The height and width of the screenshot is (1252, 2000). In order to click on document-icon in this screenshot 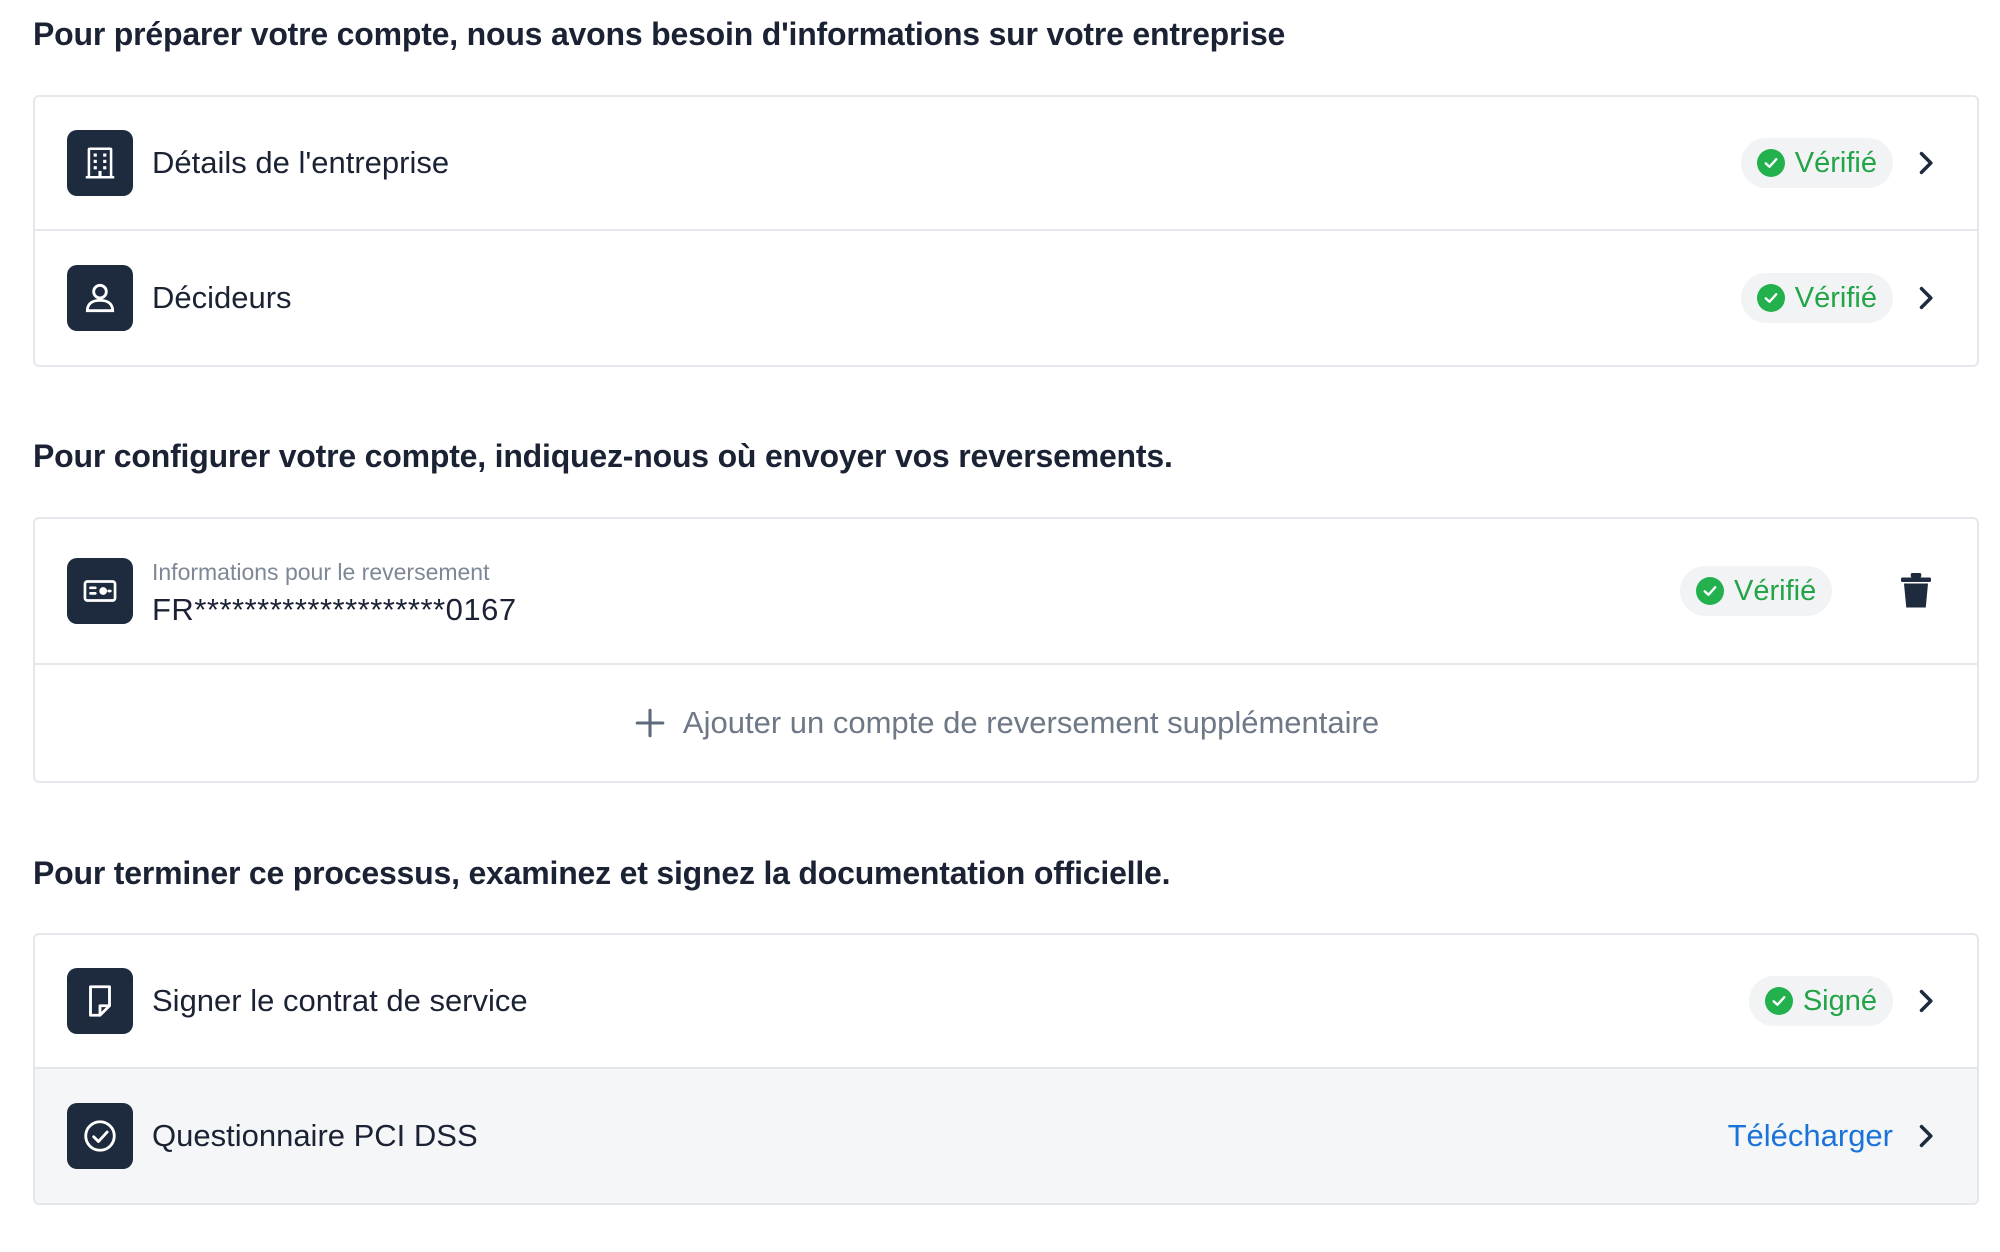, I will do `click(100, 1001)`.